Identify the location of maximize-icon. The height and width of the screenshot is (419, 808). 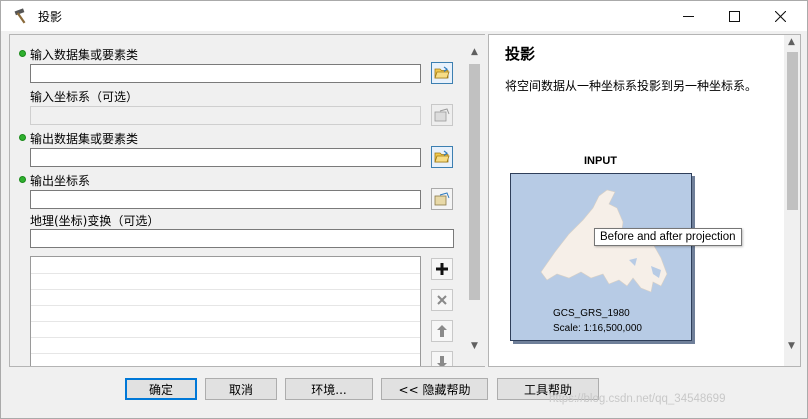
(734, 16).